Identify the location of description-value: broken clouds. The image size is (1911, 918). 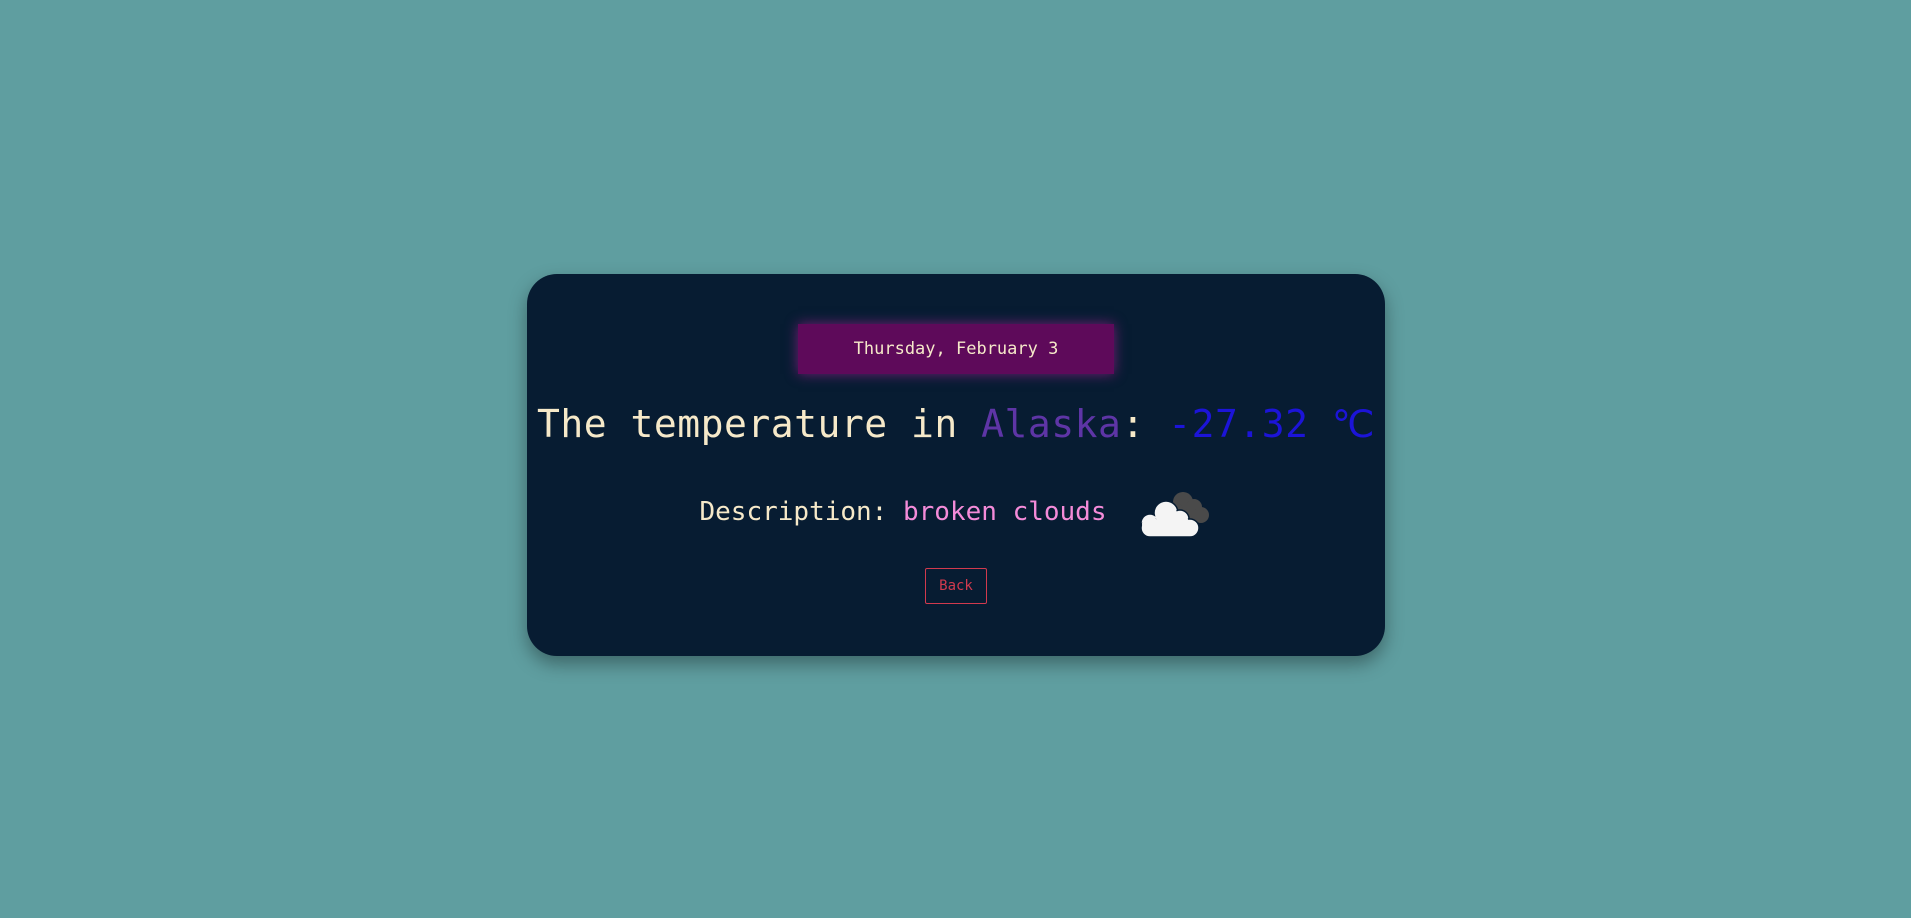
(1005, 512).